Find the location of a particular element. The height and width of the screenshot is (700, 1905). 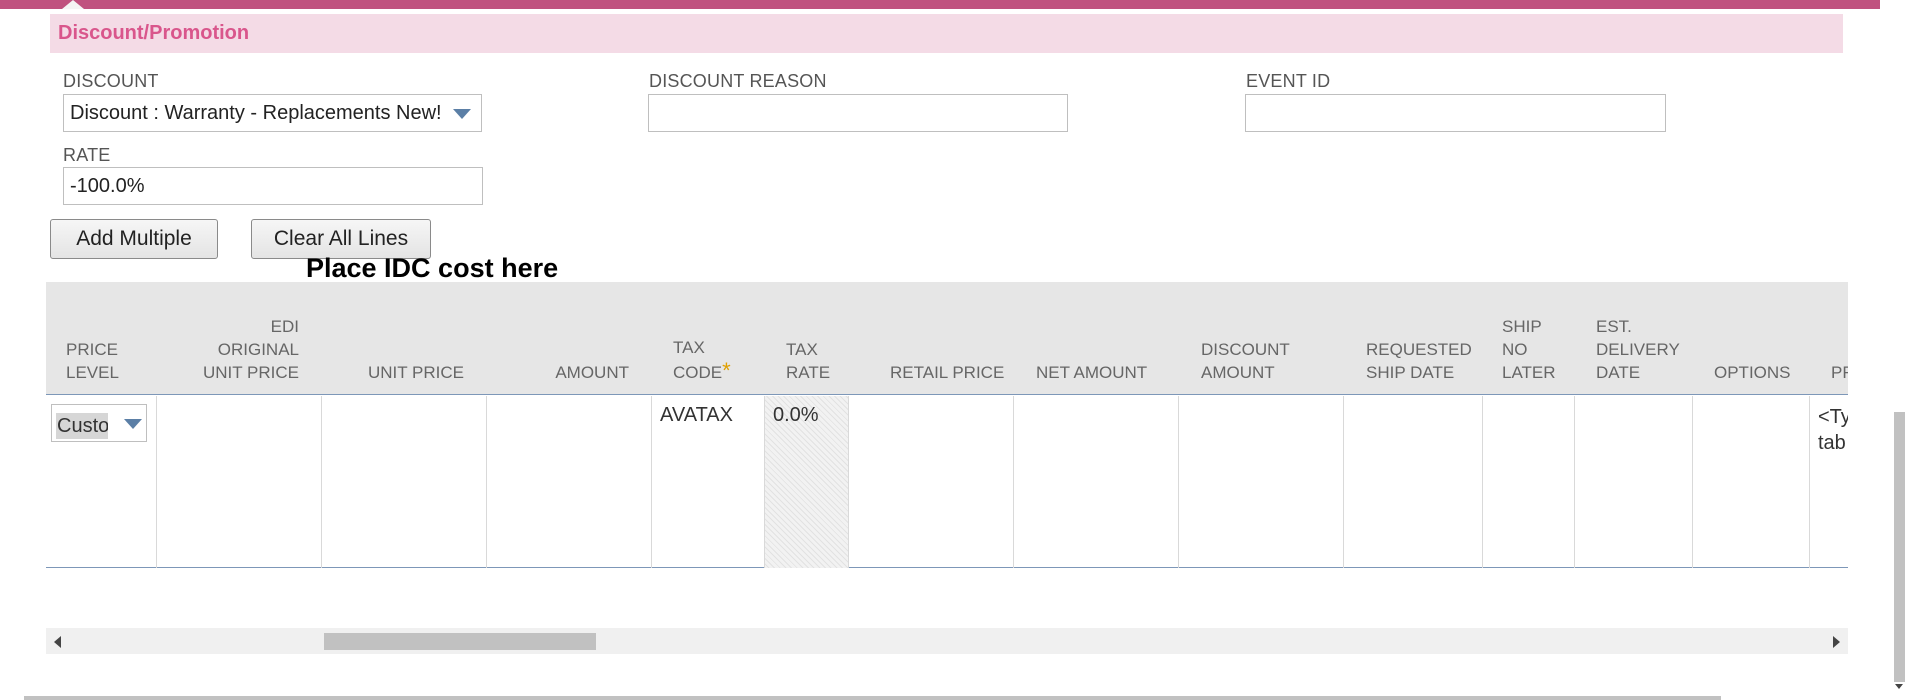

top-strip is located at coordinates (940, 4).